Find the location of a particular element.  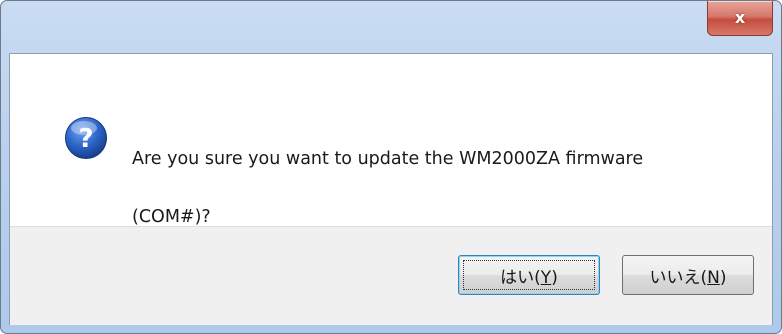

question-icon: ? is located at coordinates (86, 138).